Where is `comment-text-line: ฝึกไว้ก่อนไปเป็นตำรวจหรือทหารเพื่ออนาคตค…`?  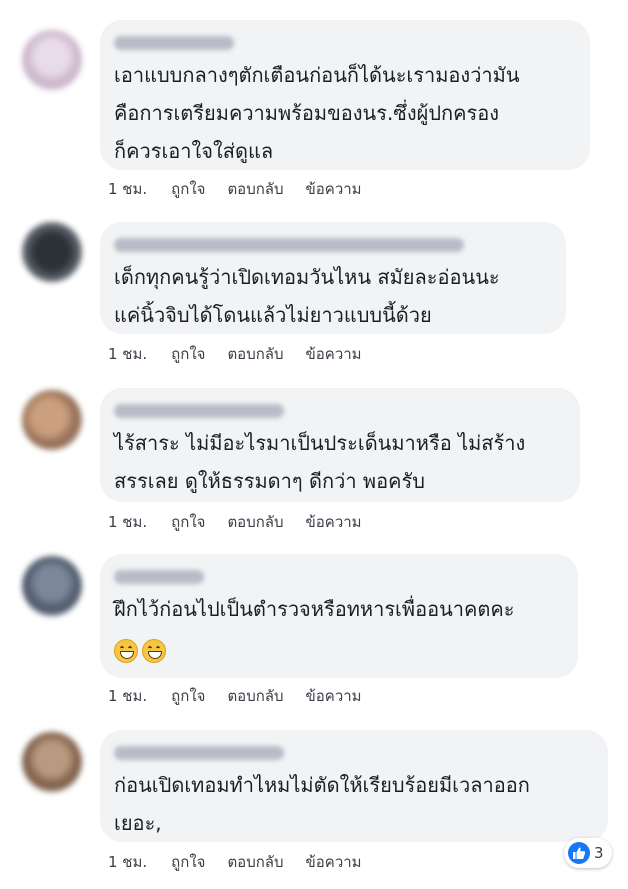
comment-text-line: ฝึกไว้ก่อนไปเป็นตำรวจหรือทหารเพื่ออนาคตค… is located at coordinates (314, 609).